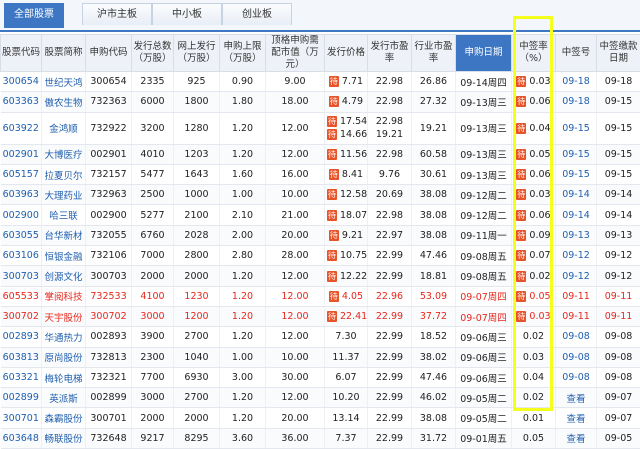  Describe the element at coordinates (64, 398) in the screenshot. I see `stock-name-link: 英派斯` at that location.